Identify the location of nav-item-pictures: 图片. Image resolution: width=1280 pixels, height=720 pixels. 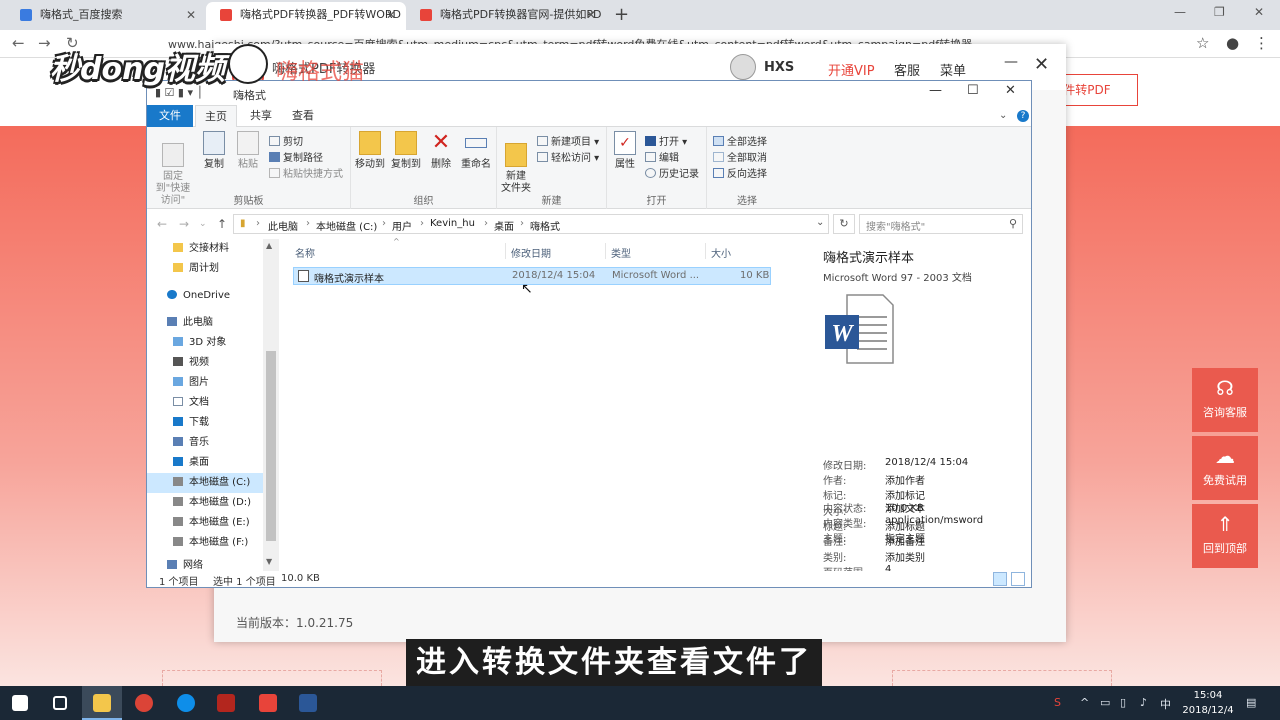
(205, 383).